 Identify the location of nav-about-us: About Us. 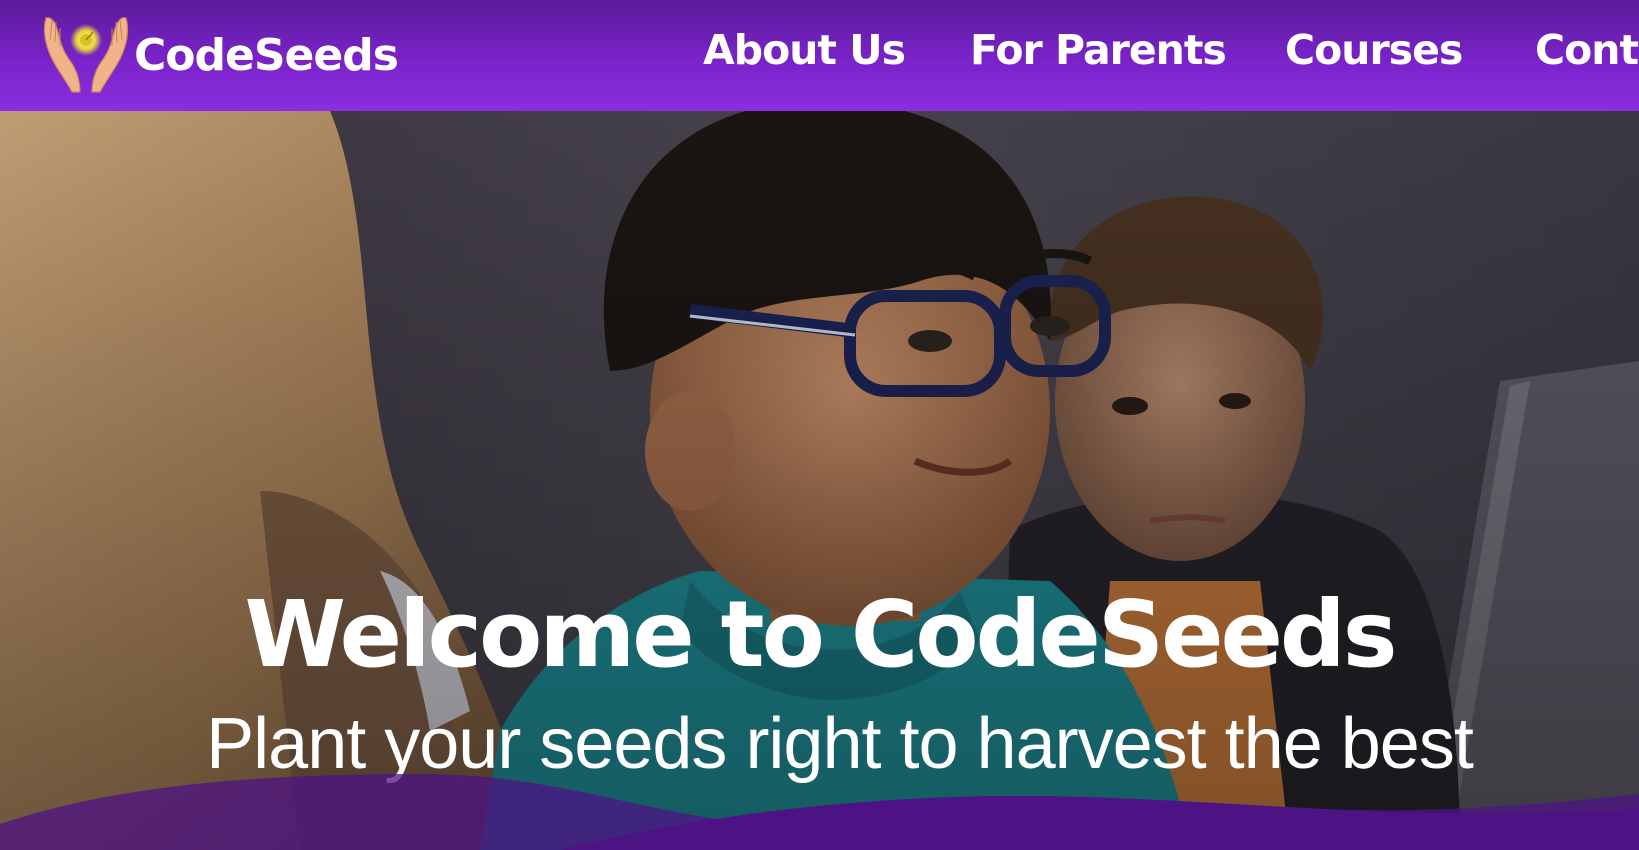
(804, 50).